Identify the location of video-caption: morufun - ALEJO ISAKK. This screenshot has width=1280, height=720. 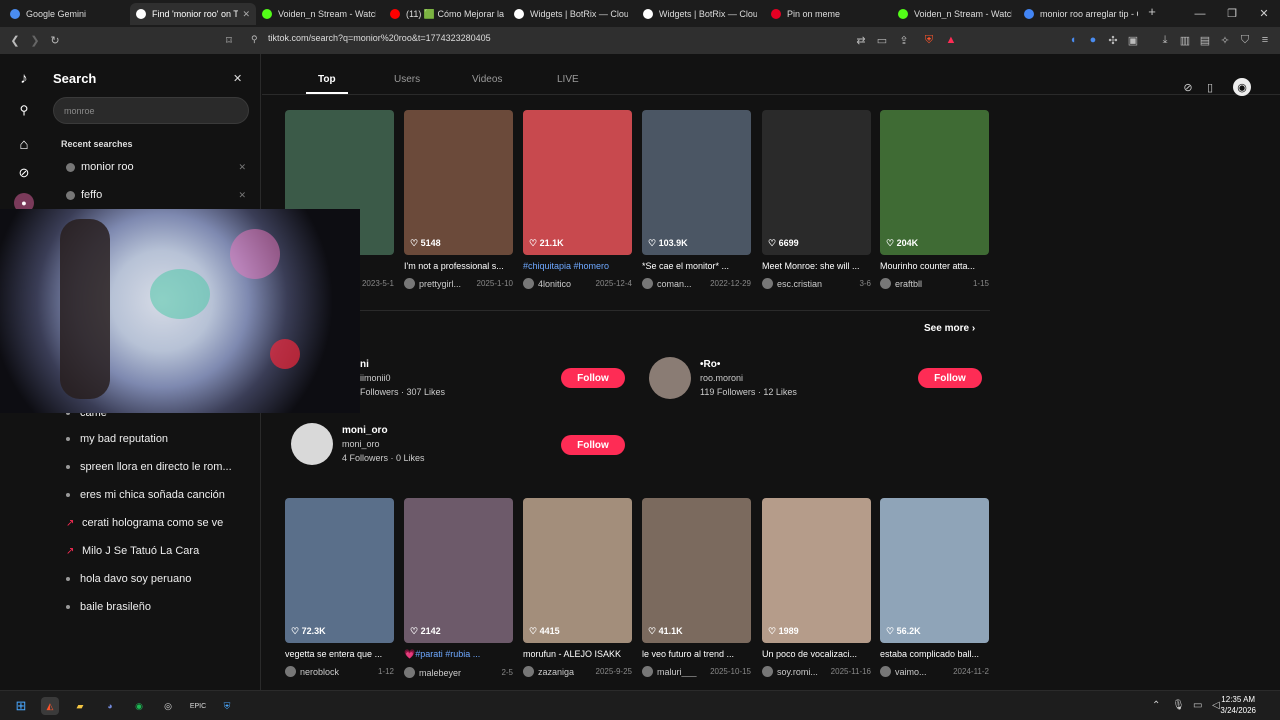
(577, 654).